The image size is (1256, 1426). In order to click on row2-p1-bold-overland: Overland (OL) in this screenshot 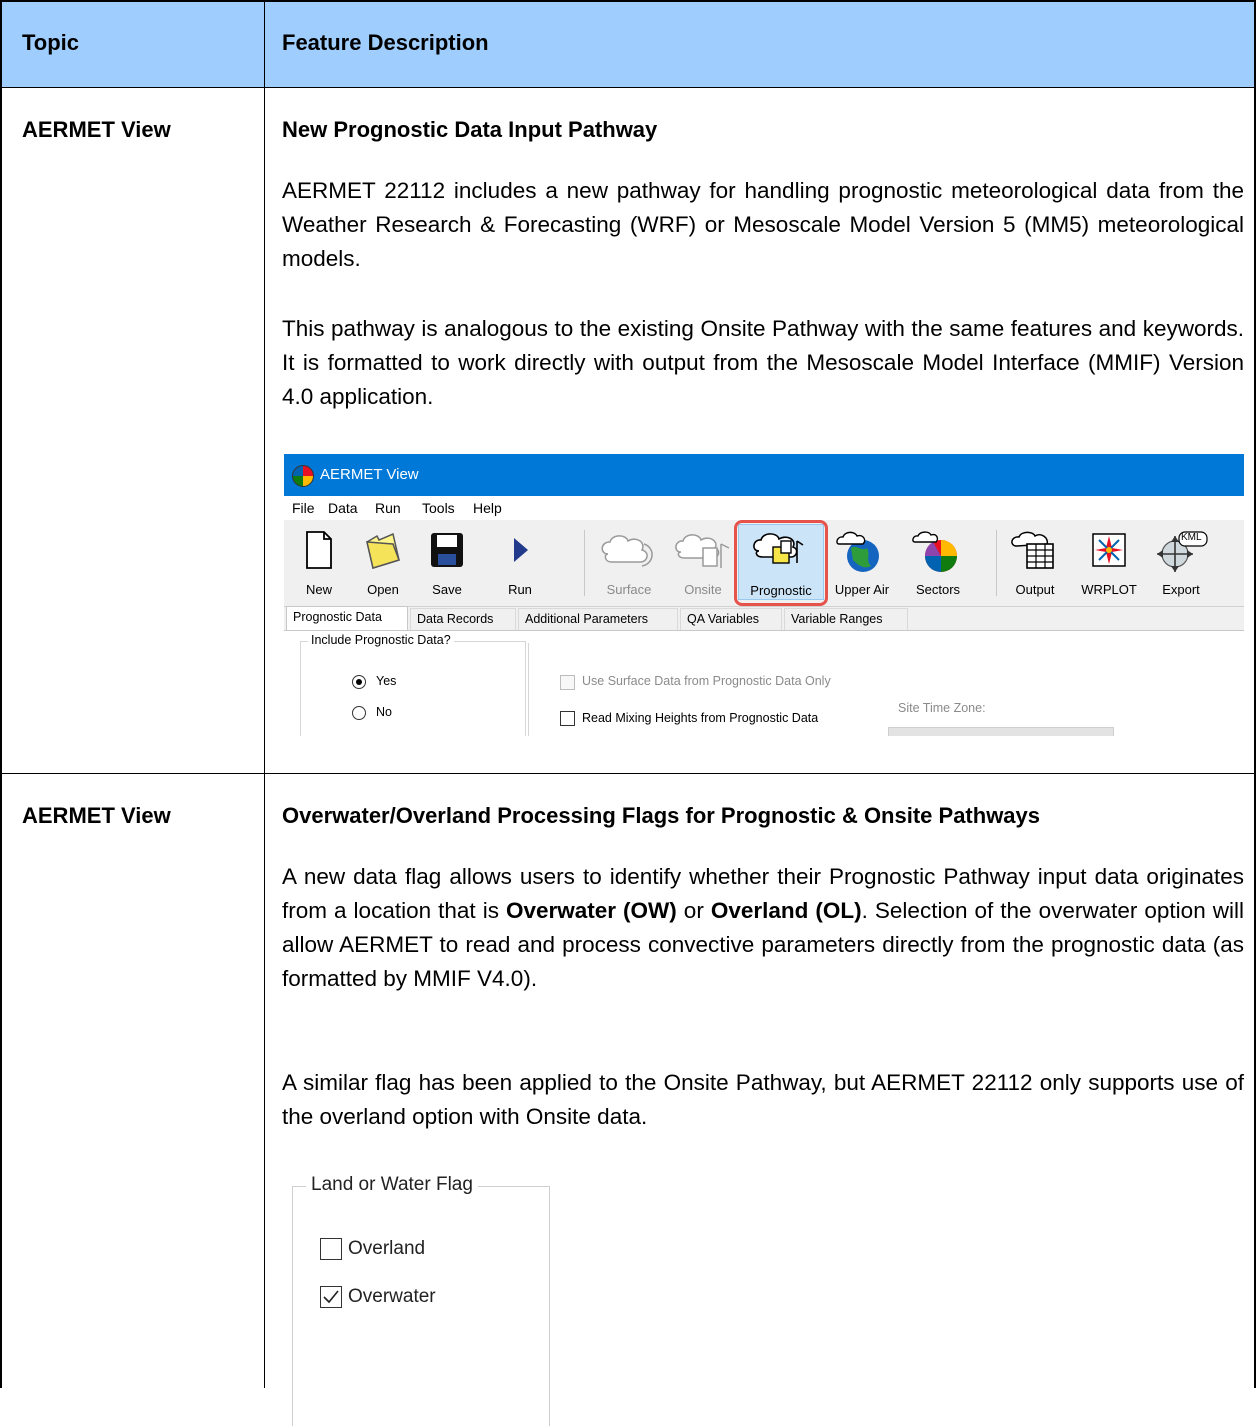, I will do `click(786, 910)`.